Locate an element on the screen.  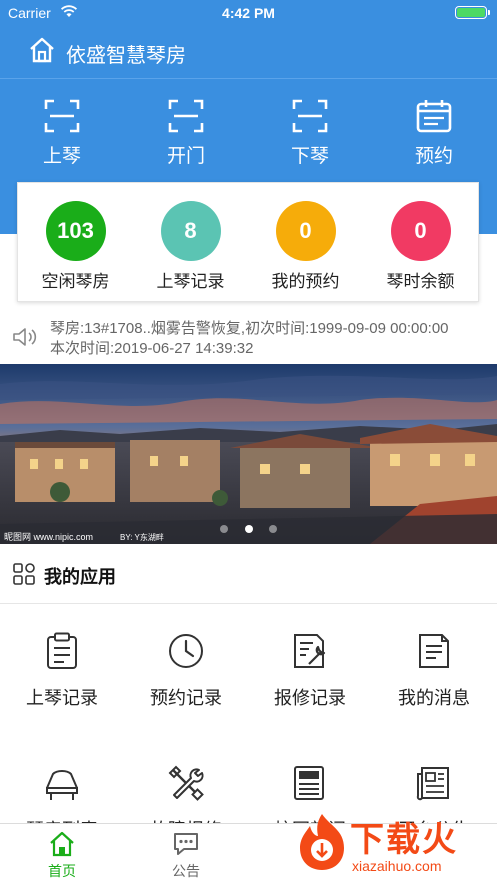
app-label: 报修记录 is located at coordinates (310, 698).